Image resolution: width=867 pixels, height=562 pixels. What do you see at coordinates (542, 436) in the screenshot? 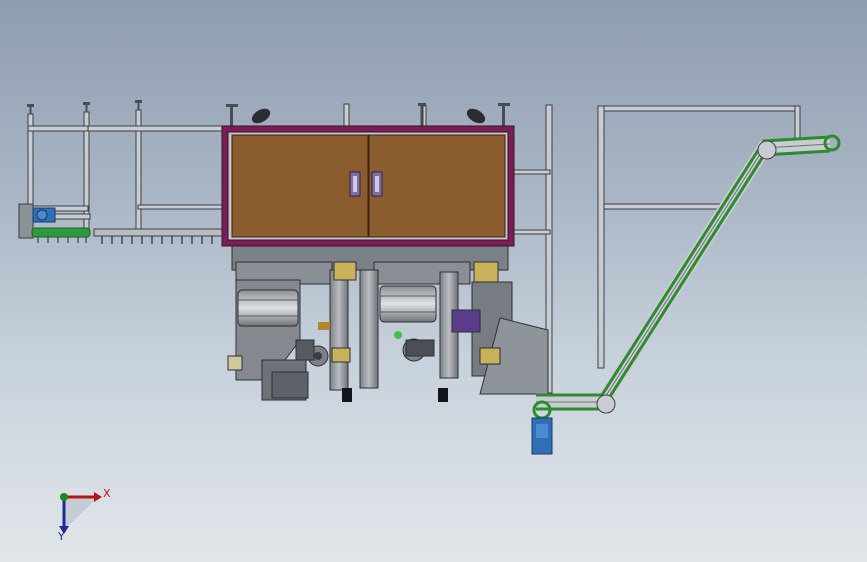
I see `incline-conveyor-motor` at bounding box center [542, 436].